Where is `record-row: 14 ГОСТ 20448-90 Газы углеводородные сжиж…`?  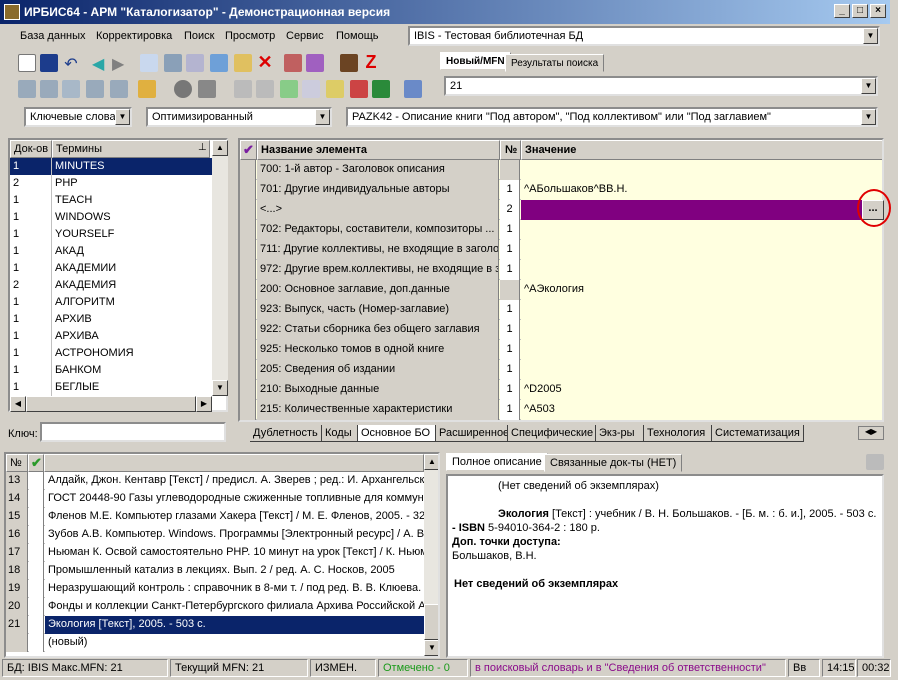 record-row: 14 ГОСТ 20448-90 Газы углеводородные сжиж… is located at coordinates (215, 499).